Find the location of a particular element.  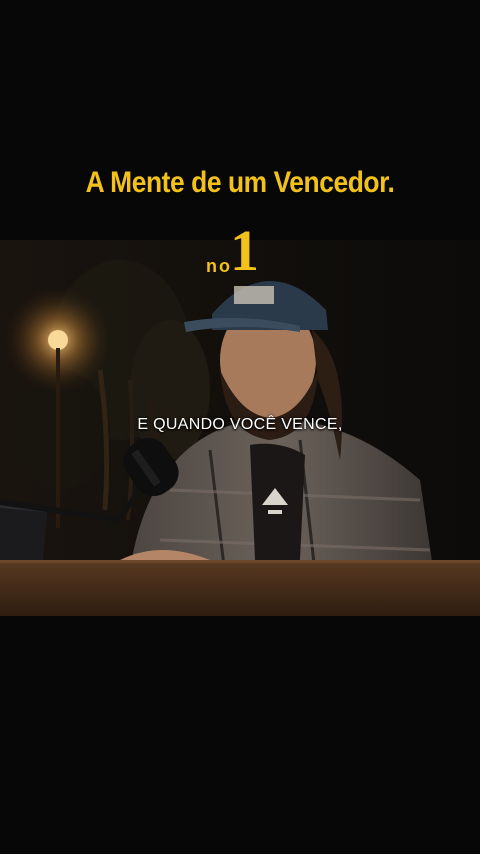

page-title: A Mente de um Vencedor. is located at coordinates (240, 182).